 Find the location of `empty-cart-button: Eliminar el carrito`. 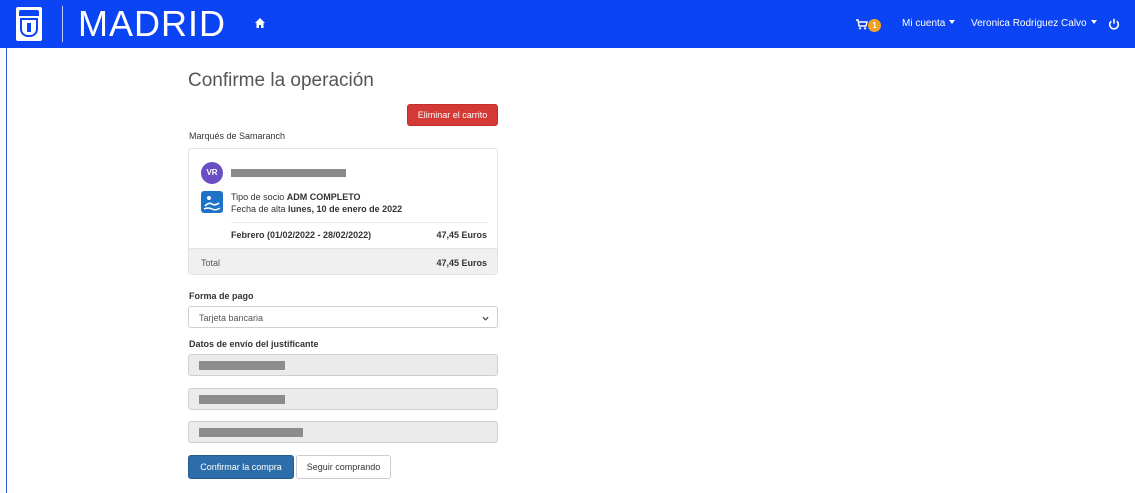

empty-cart-button: Eliminar el carrito is located at coordinates (452, 115).